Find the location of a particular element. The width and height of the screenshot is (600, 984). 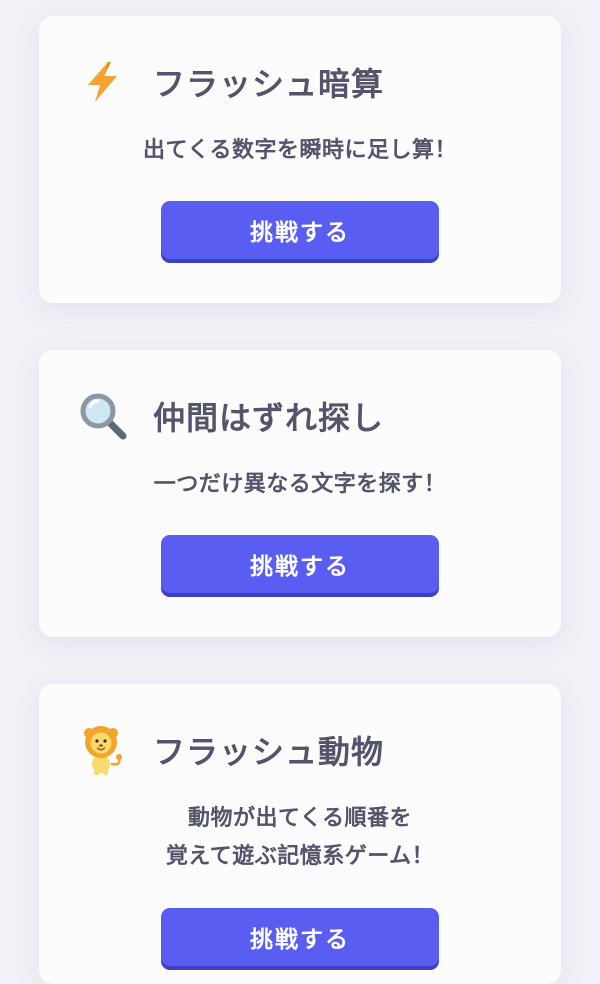

magnifier-icon is located at coordinates (103, 416).